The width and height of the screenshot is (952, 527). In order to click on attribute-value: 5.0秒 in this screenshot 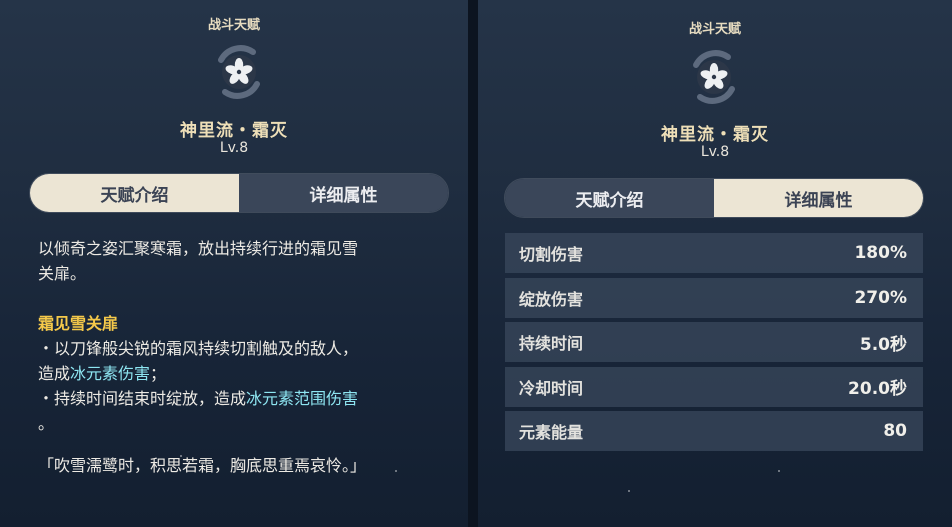, I will do `click(883, 344)`.